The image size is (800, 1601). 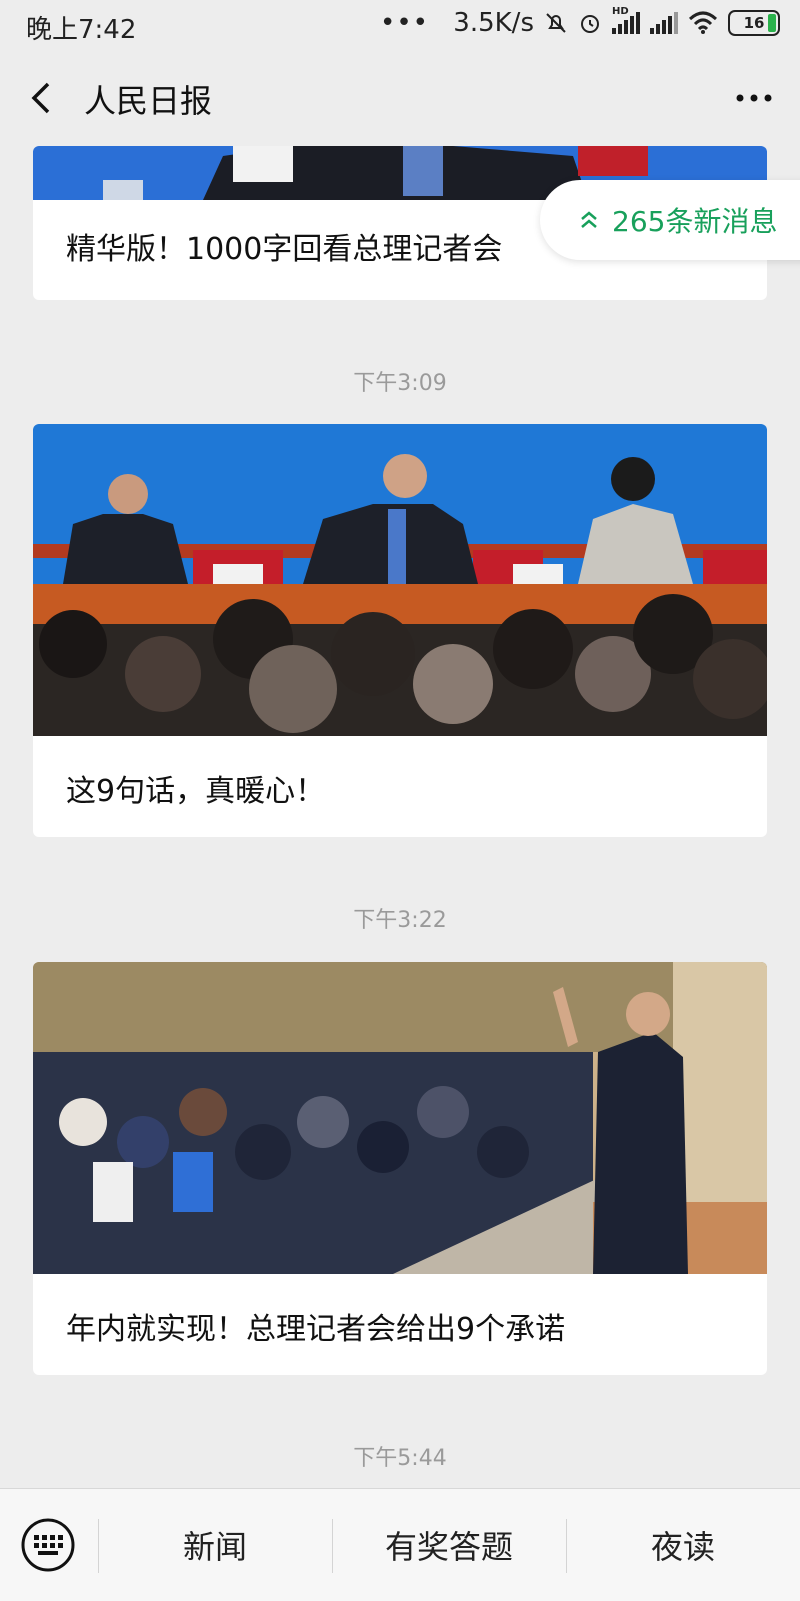 I want to click on new-messages-label: 265条新消息, so click(x=695, y=221).